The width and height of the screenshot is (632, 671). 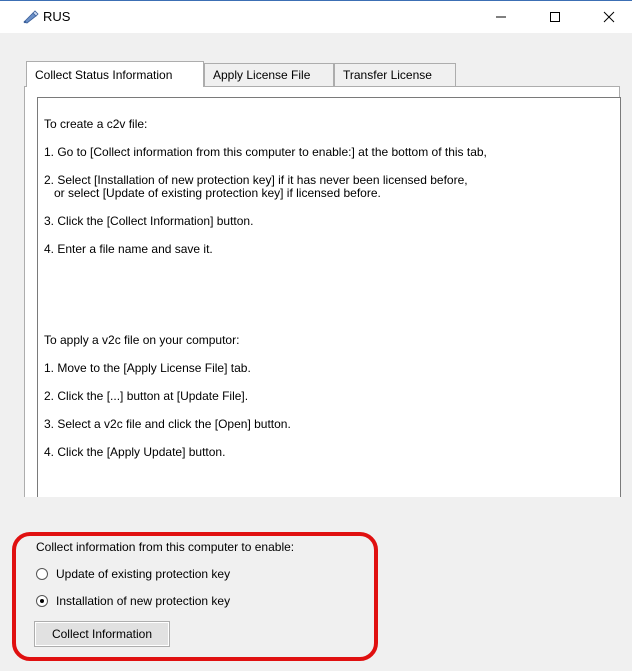 I want to click on radio-update-existing-key: Update of existing protection key, so click(x=133, y=574).